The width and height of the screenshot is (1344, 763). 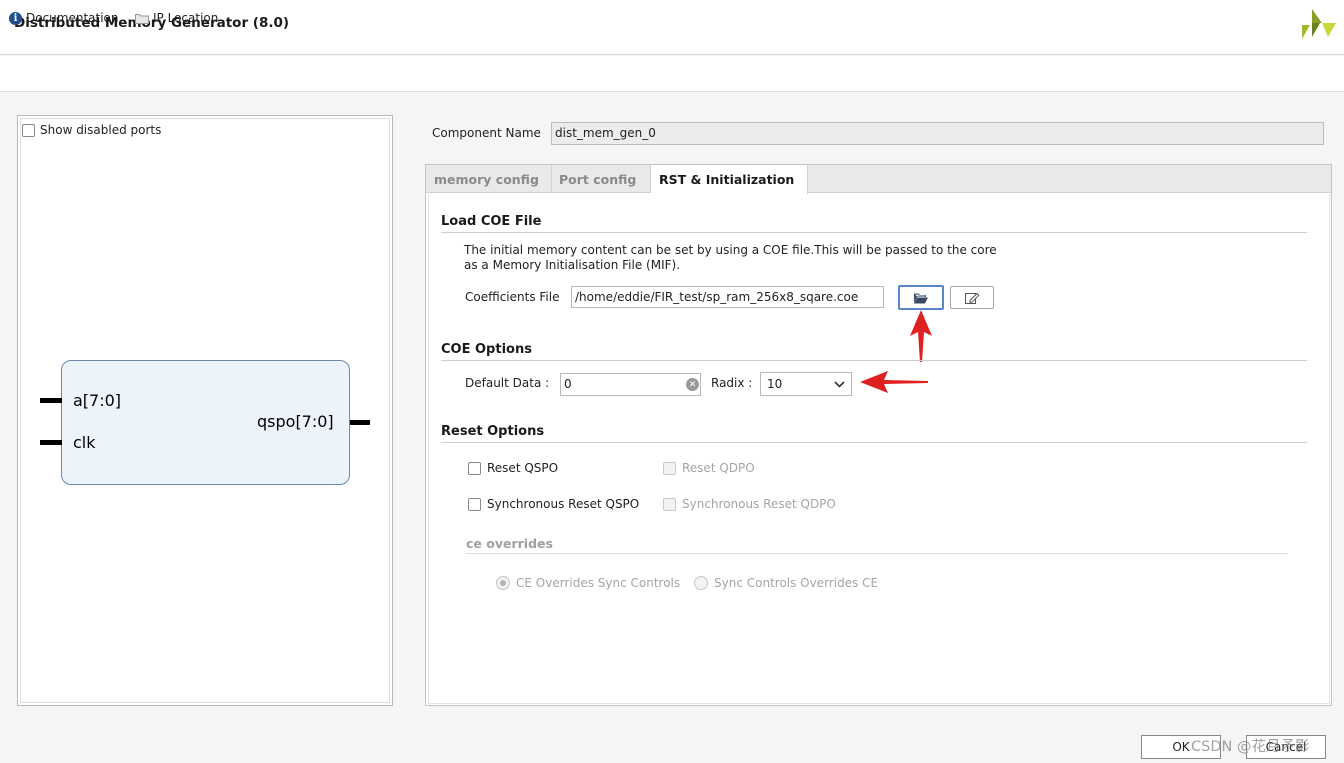 I want to click on chevron-down-icon, so click(x=839, y=384).